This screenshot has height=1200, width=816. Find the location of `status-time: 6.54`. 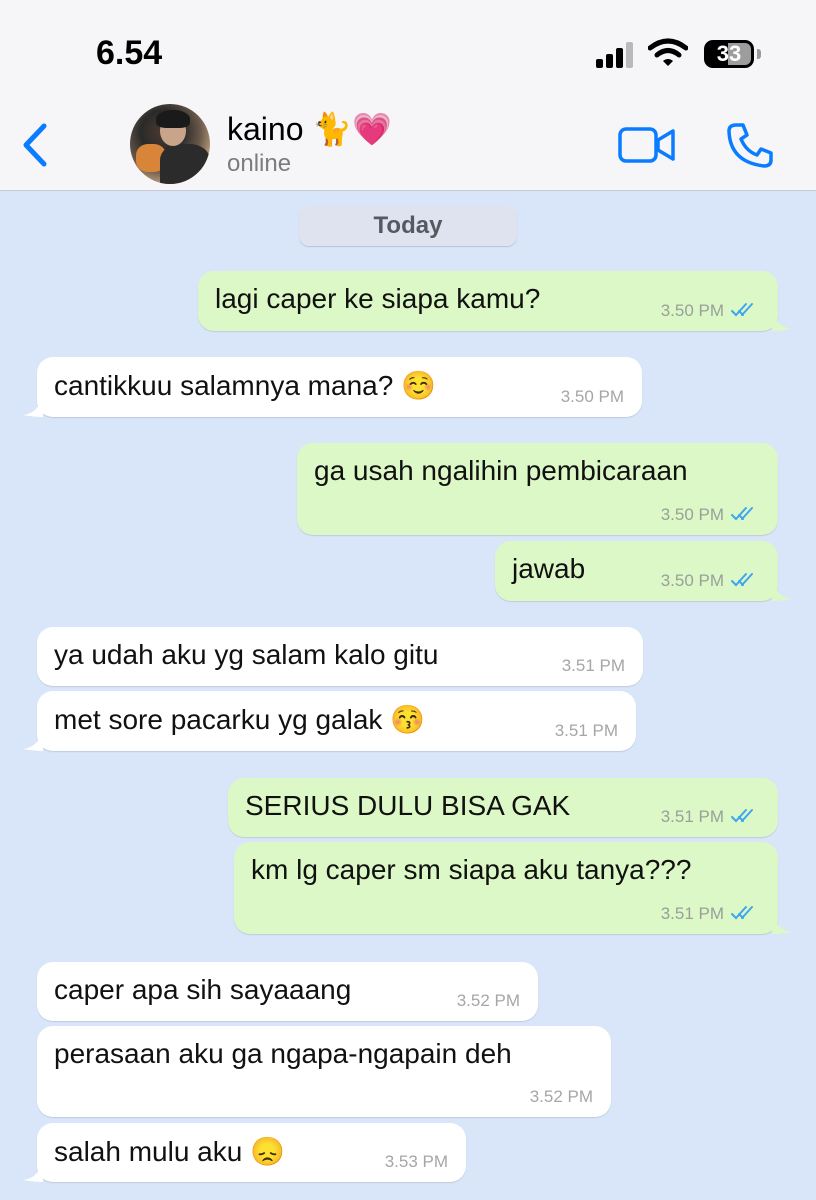

status-time: 6.54 is located at coordinates (129, 53).